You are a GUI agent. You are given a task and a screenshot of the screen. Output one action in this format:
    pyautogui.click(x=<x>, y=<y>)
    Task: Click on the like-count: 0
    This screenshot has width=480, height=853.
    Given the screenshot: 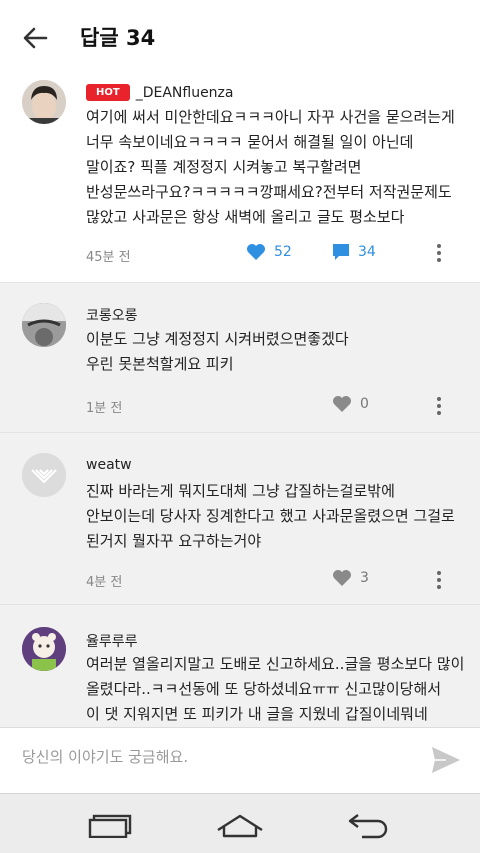 What is the action you would take?
    pyautogui.click(x=364, y=404)
    